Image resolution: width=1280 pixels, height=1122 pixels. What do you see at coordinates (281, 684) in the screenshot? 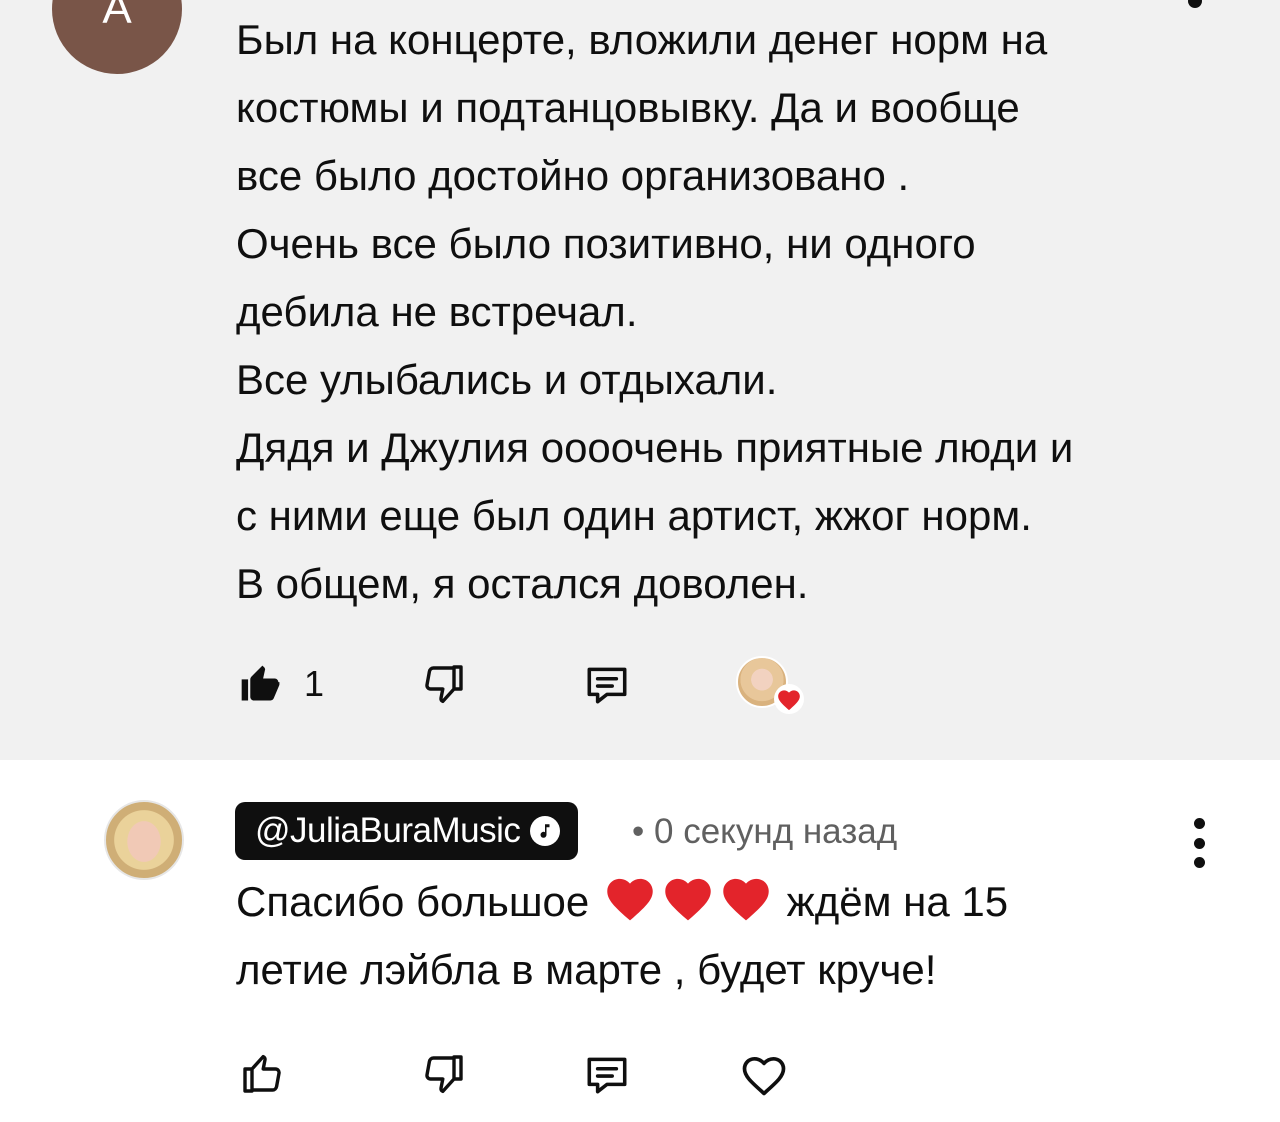
I see `like-button: 1` at bounding box center [281, 684].